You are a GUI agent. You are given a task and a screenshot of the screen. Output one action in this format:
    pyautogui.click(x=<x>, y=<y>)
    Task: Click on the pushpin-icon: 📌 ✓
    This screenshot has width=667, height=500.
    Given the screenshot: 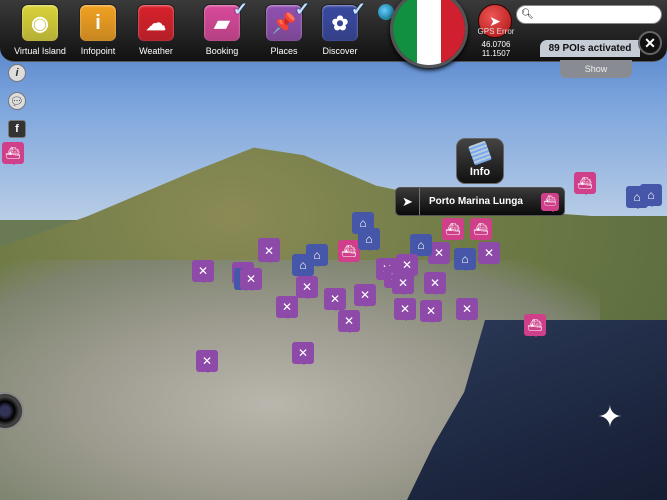 What is the action you would take?
    pyautogui.click(x=287, y=21)
    